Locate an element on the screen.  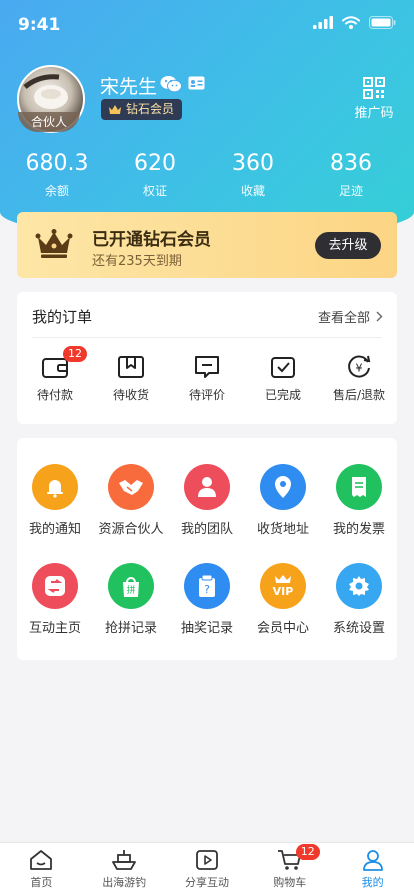
promo-code-button: 推广码 is located at coordinates (374, 99).